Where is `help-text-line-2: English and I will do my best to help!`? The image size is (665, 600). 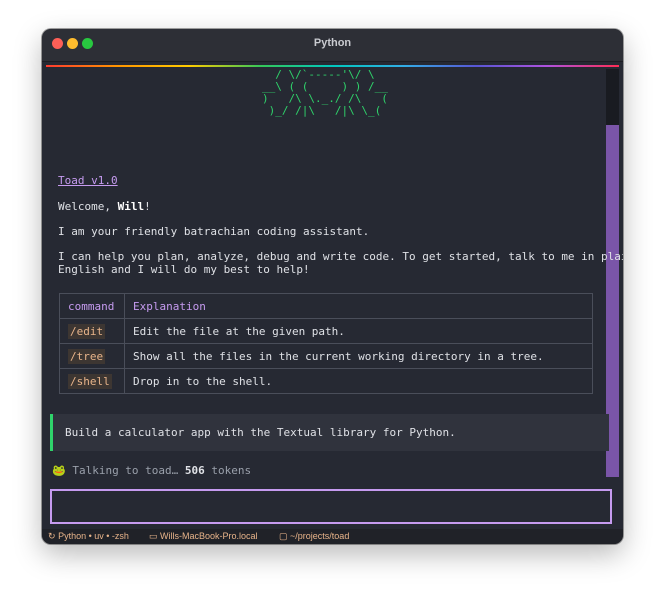 help-text-line-2: English and I will do my best to help! is located at coordinates (184, 269).